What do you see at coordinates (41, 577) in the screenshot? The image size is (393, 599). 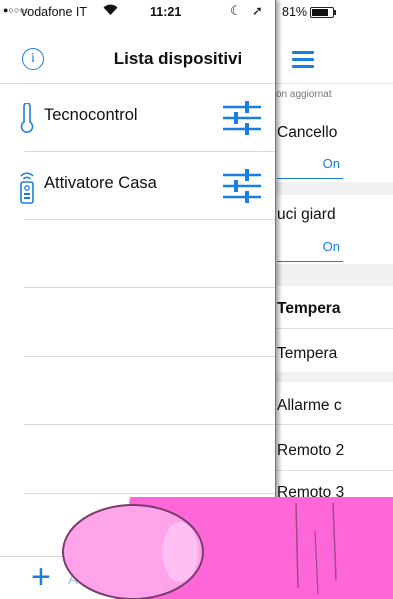 I see `add-device-button: +` at bounding box center [41, 577].